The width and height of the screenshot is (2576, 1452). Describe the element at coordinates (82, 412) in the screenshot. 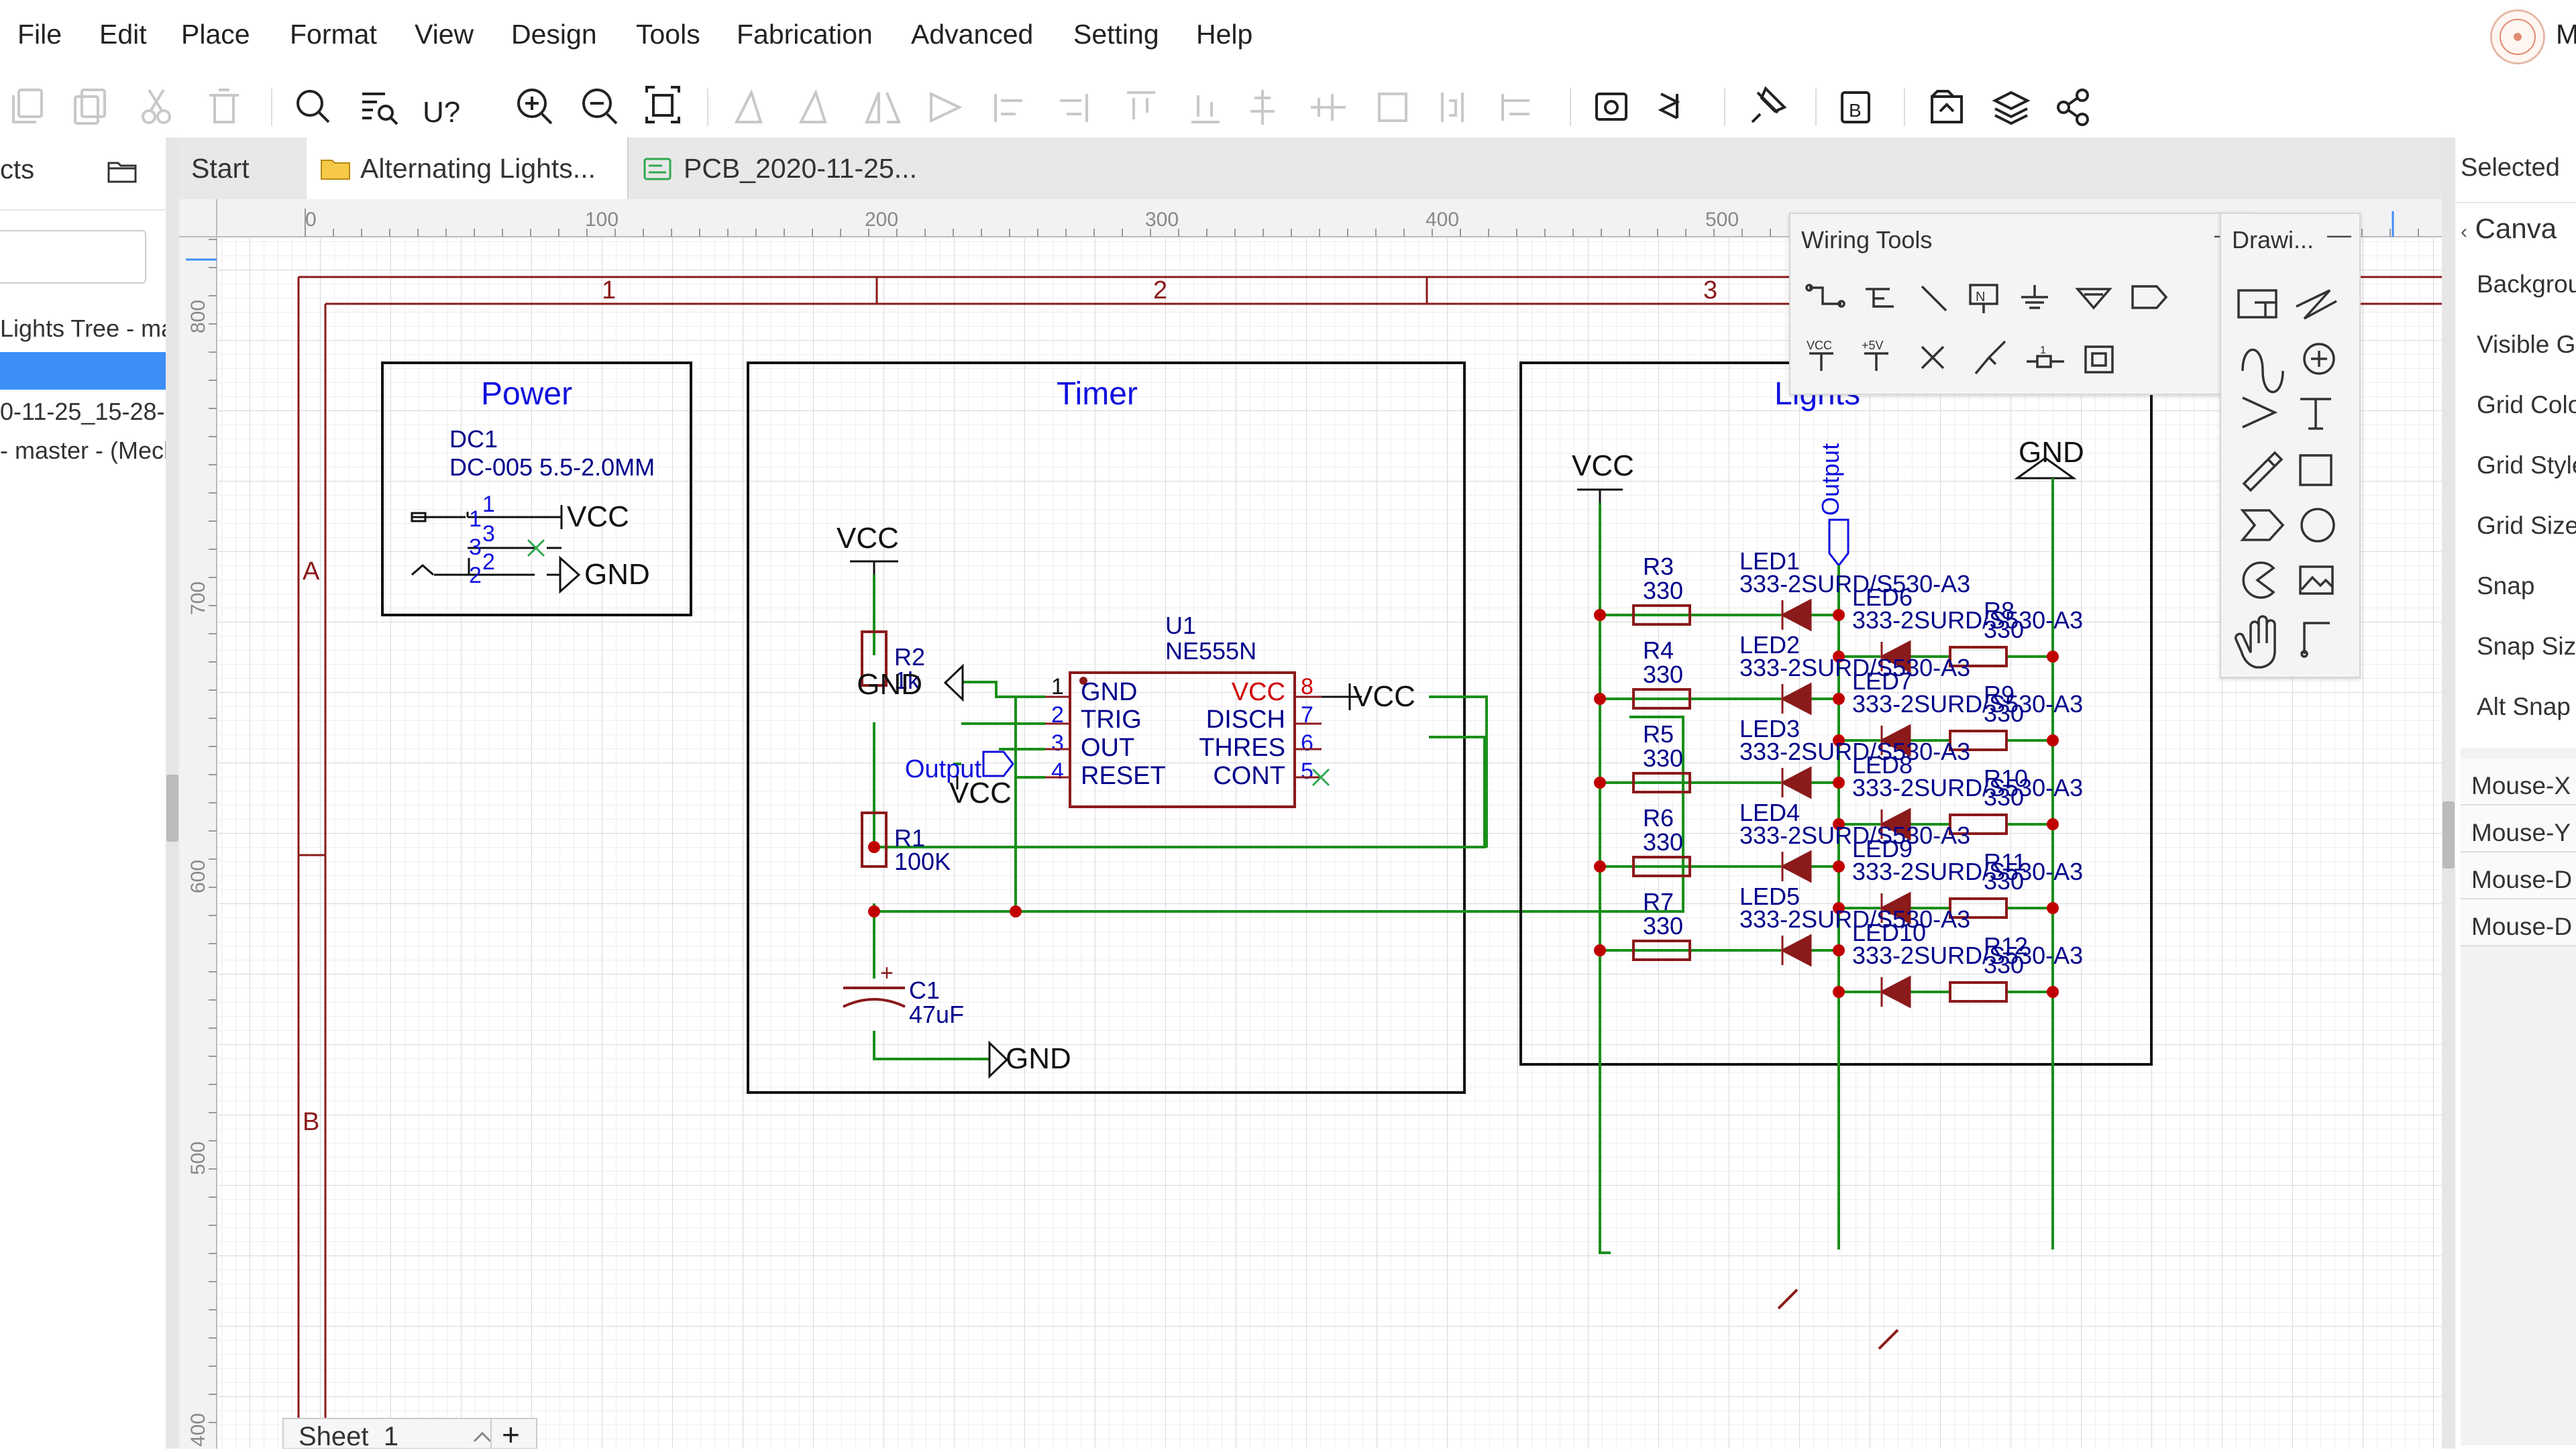

I see `tree-item: 0-11-25_15-28-` at that location.